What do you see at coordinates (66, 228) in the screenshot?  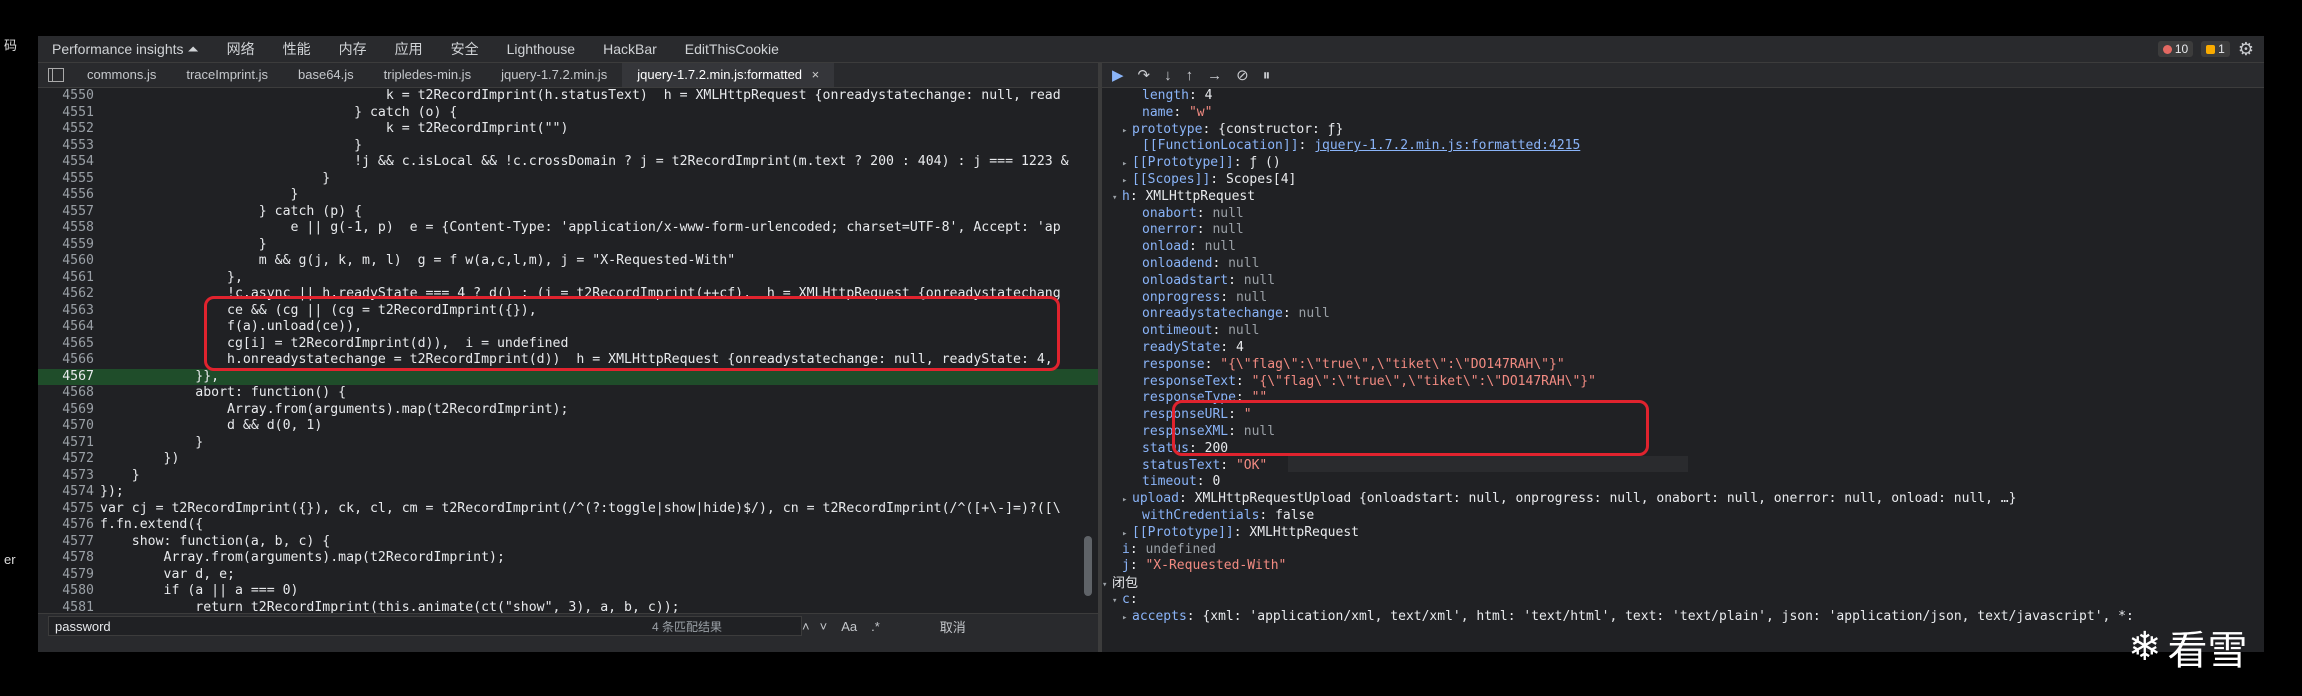 I see `line-number: 4558` at bounding box center [66, 228].